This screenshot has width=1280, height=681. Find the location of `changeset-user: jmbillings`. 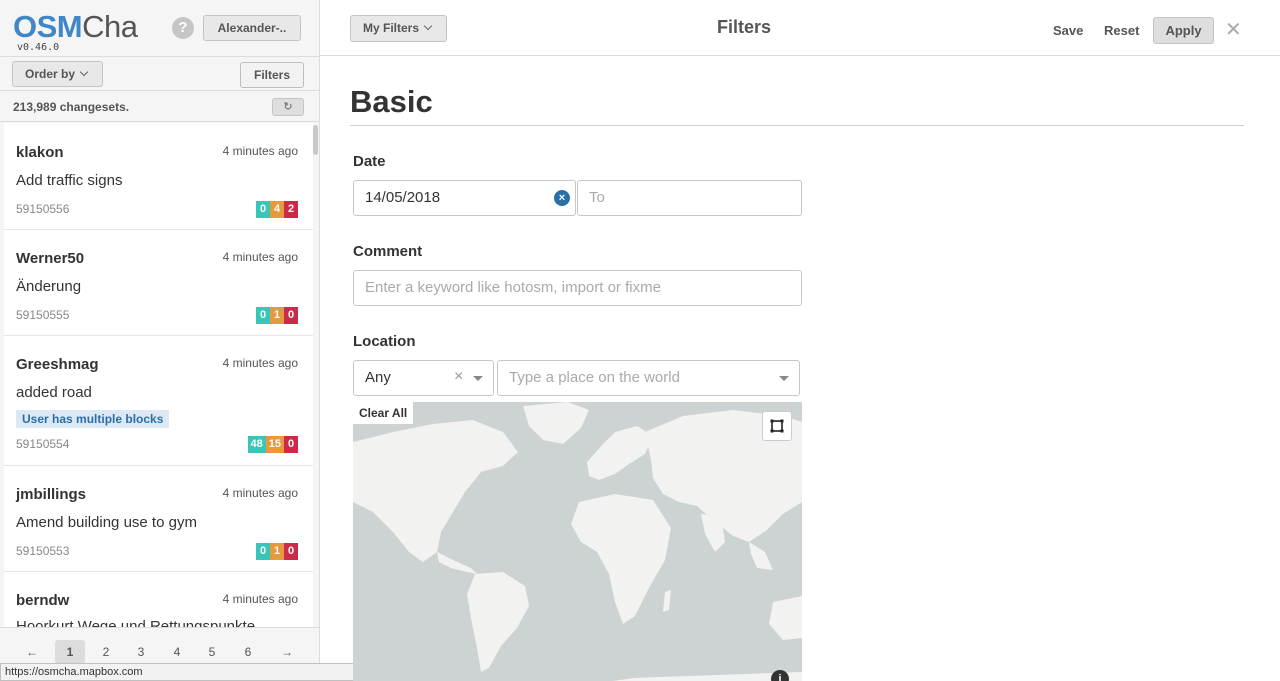

changeset-user: jmbillings is located at coordinates (51, 494).